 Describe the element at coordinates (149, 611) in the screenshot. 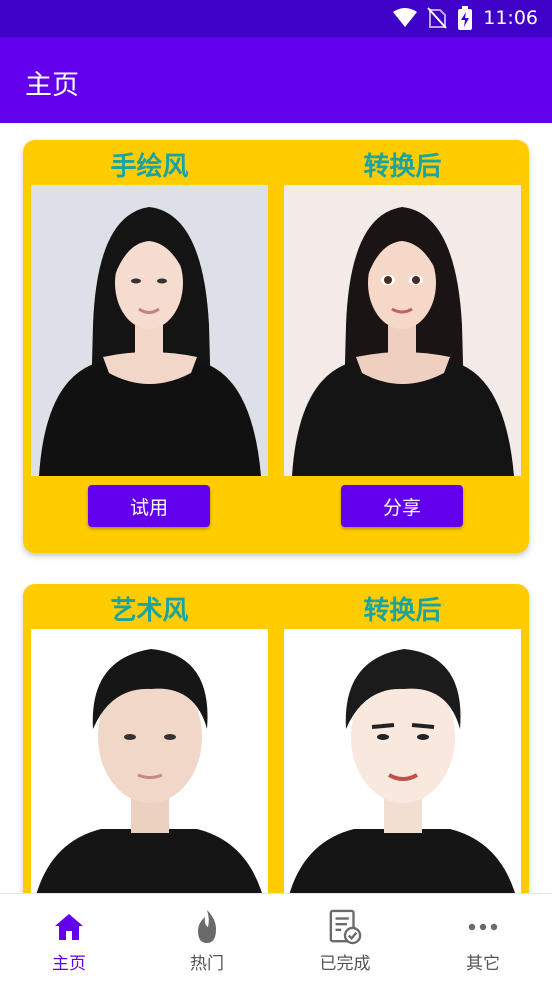

I see `style-label: 艺术风` at that location.